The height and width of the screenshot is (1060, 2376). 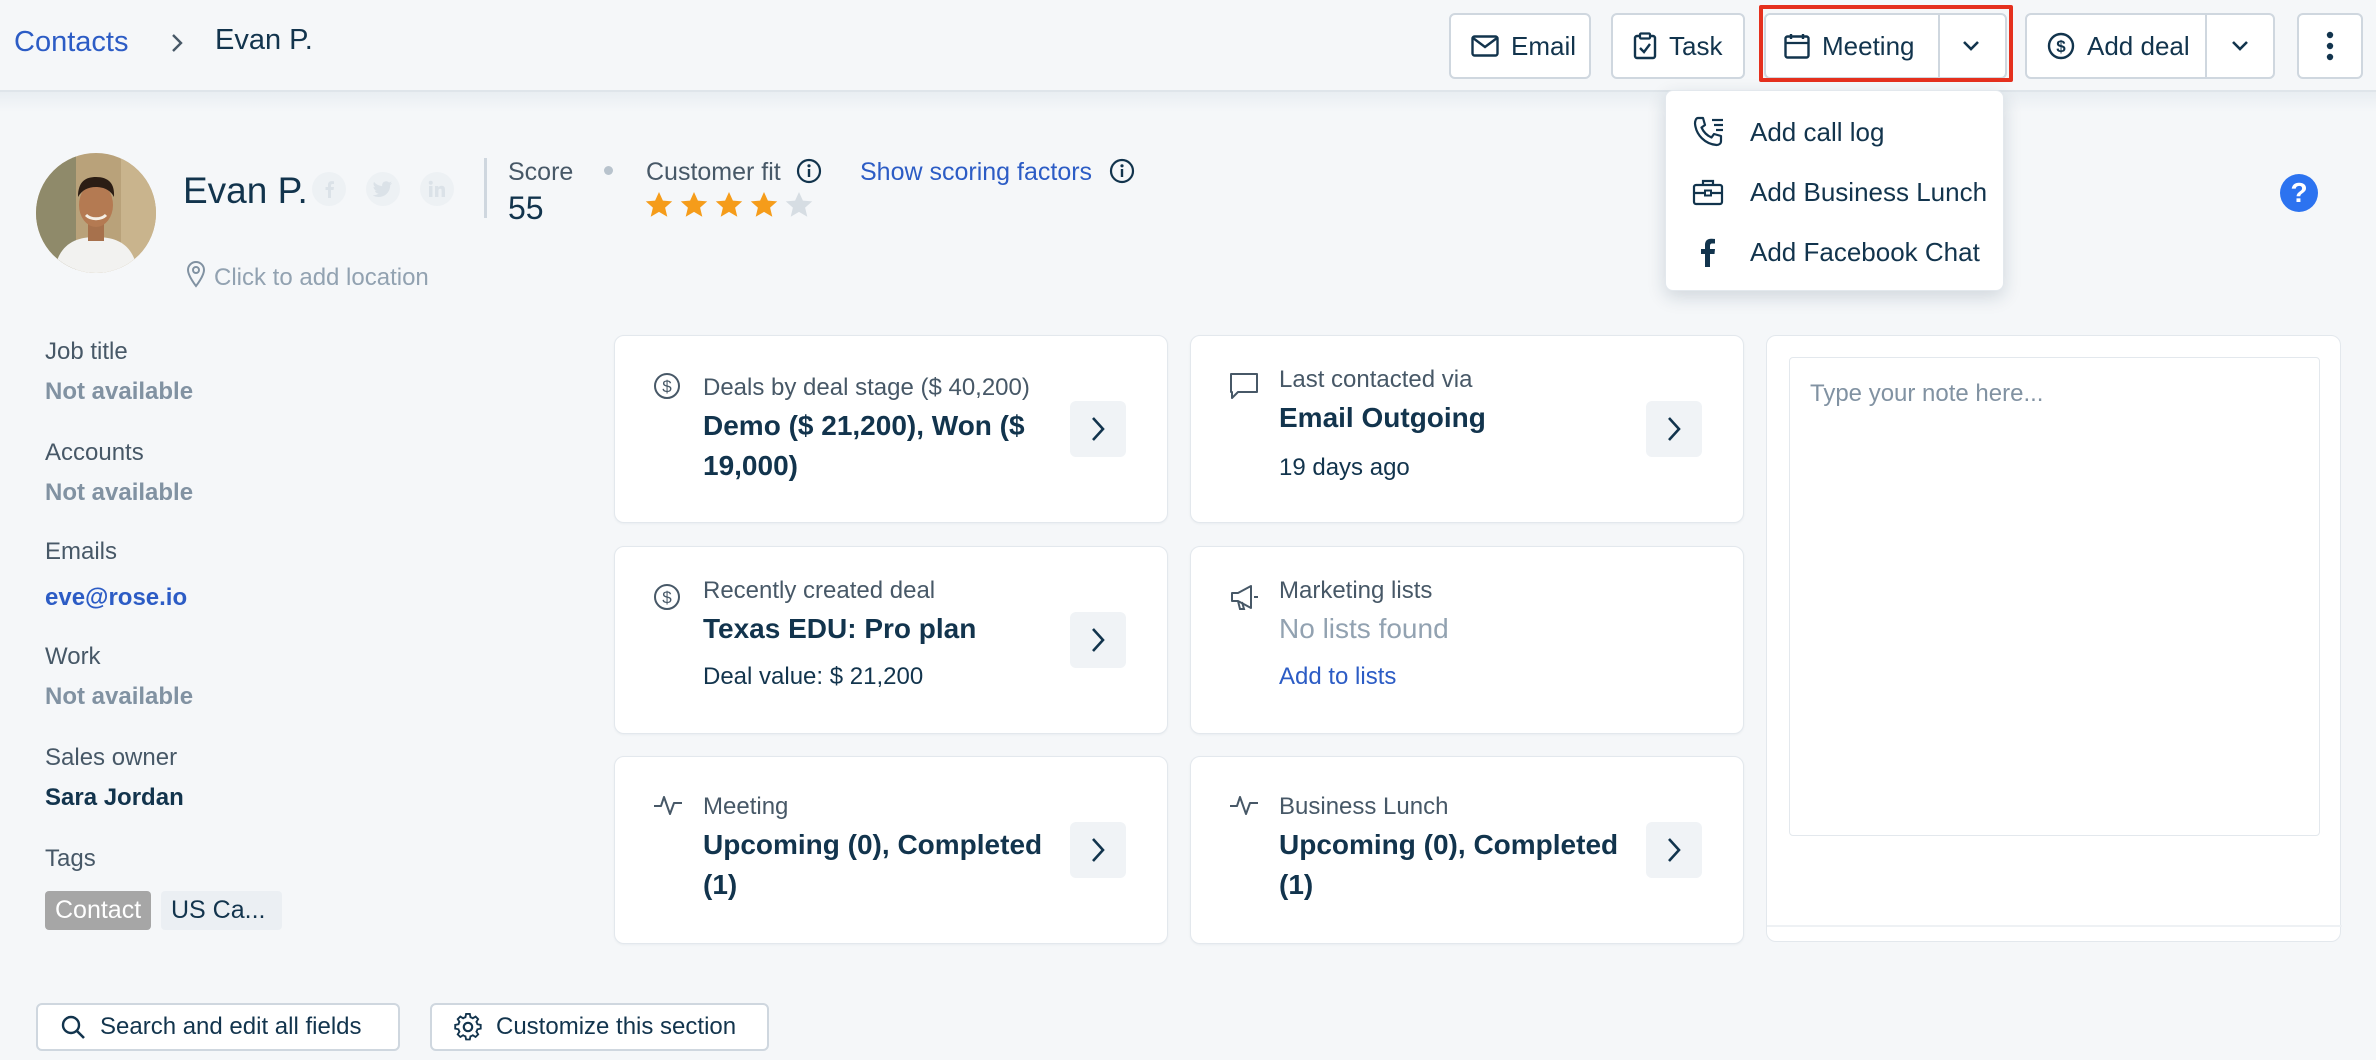 What do you see at coordinates (1868, 45) in the screenshot?
I see `meeting-button-label: Meeting` at bounding box center [1868, 45].